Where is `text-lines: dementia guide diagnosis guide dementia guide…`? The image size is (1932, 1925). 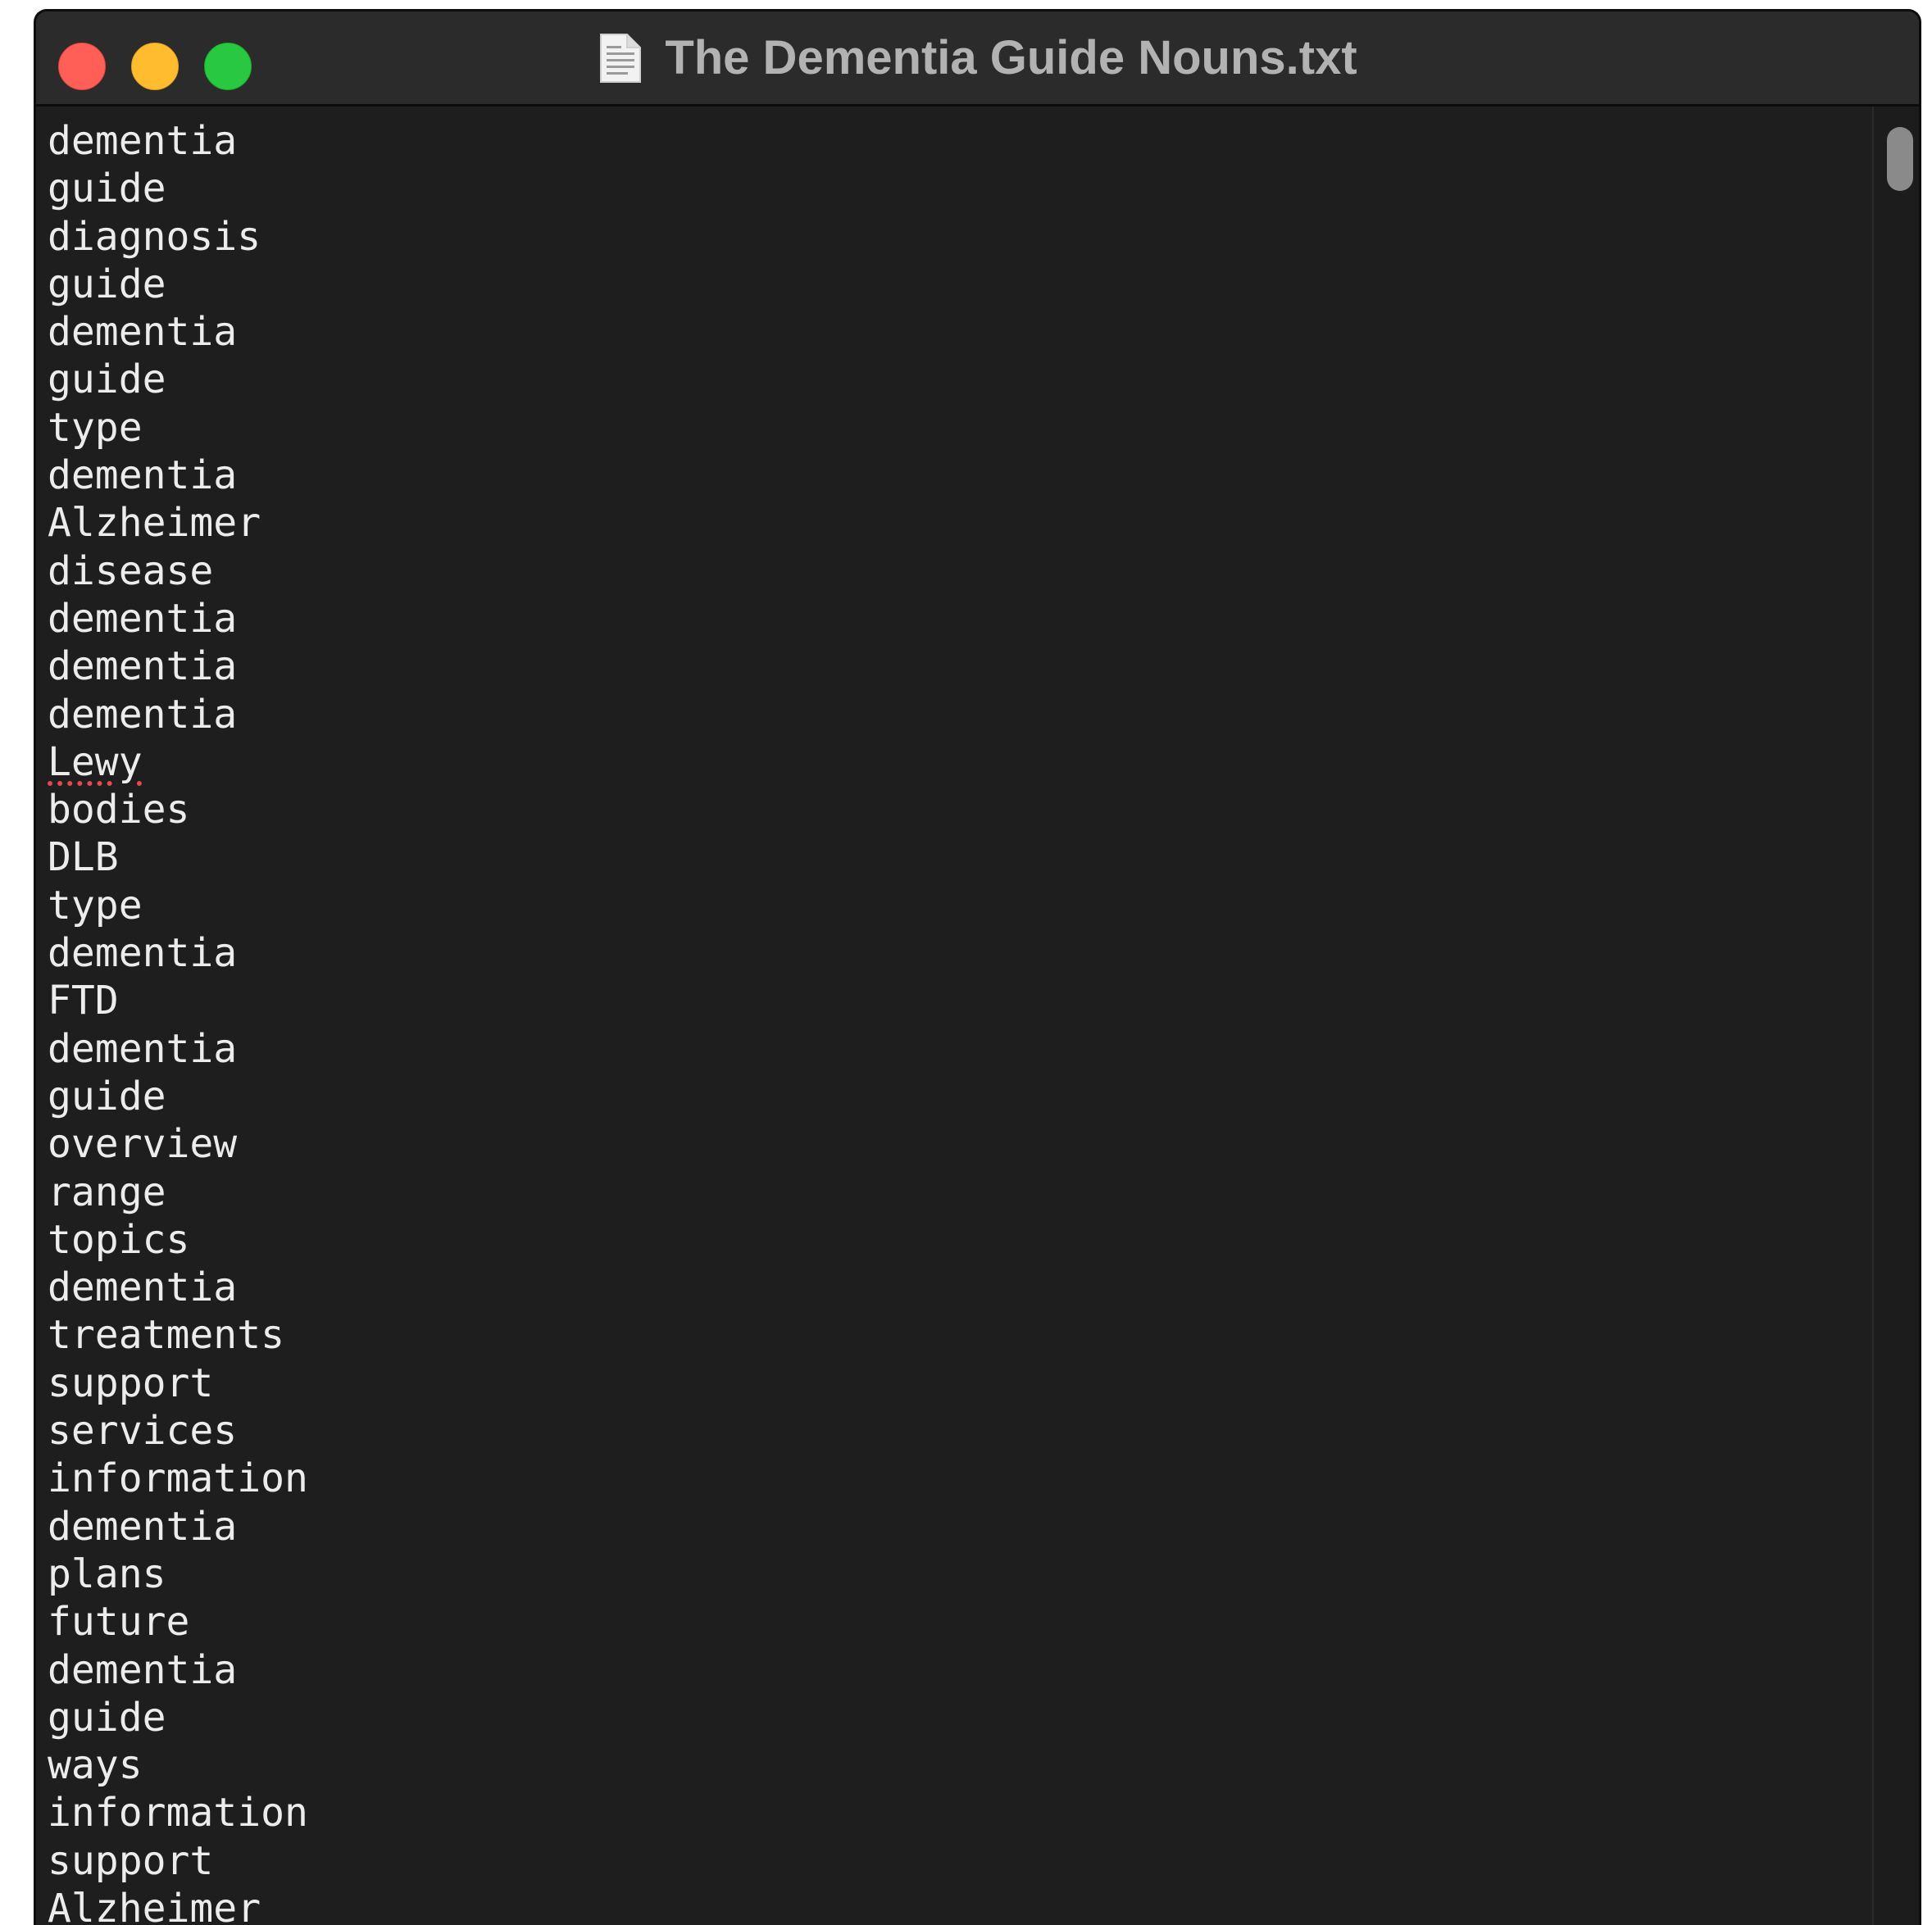
text-lines: dementia guide diagnosis guide dementia guide… is located at coordinates (178, 1021).